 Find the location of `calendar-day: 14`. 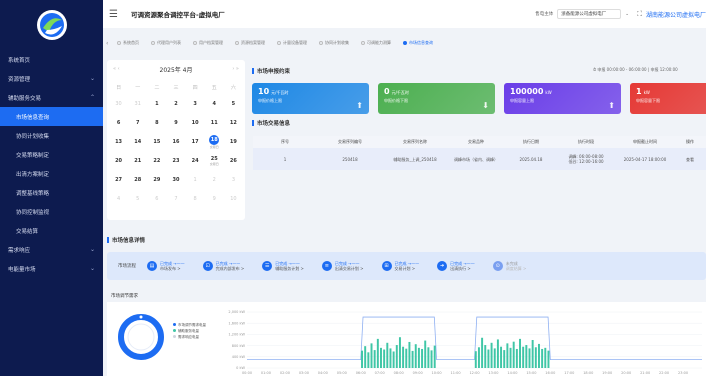

calendar-day: 14 is located at coordinates (137, 141).